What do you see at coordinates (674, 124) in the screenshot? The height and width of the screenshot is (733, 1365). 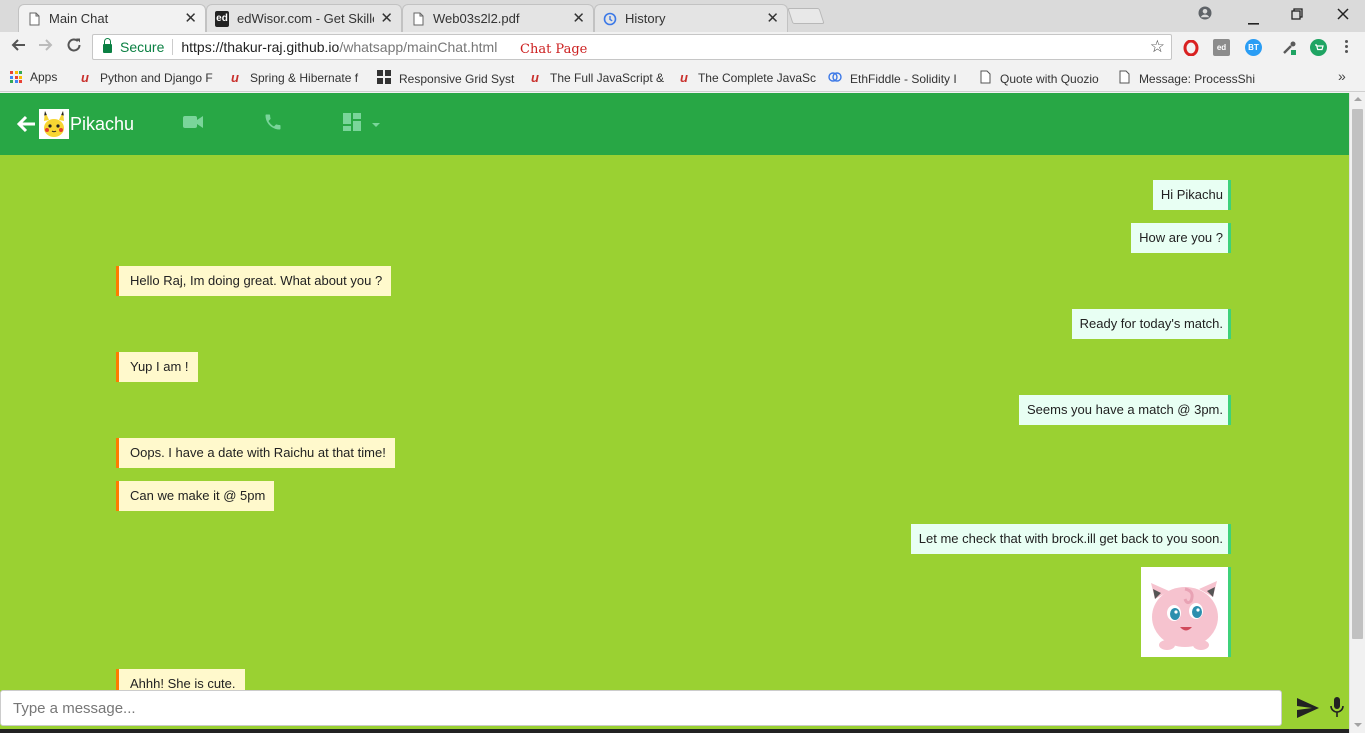 I see `chat-header: Pikachu` at bounding box center [674, 124].